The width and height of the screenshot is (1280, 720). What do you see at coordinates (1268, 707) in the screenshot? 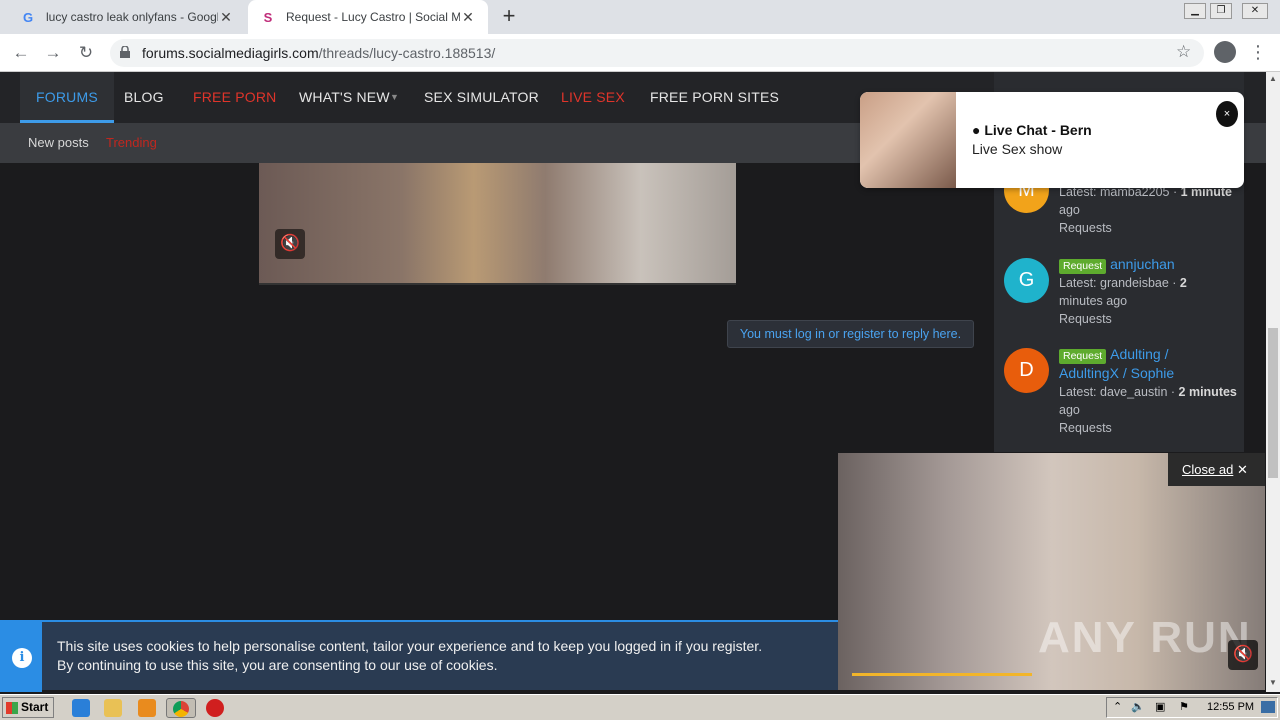
I see `show-desktop-icon` at bounding box center [1268, 707].